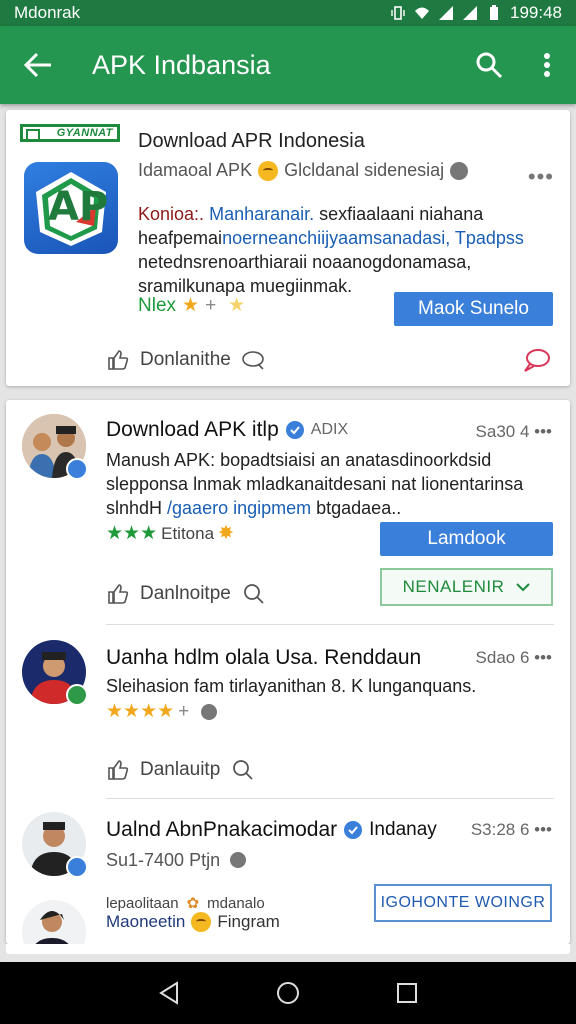 This screenshot has height=1024, width=576. I want to click on post-line-3: slnhdH, so click(137, 508).